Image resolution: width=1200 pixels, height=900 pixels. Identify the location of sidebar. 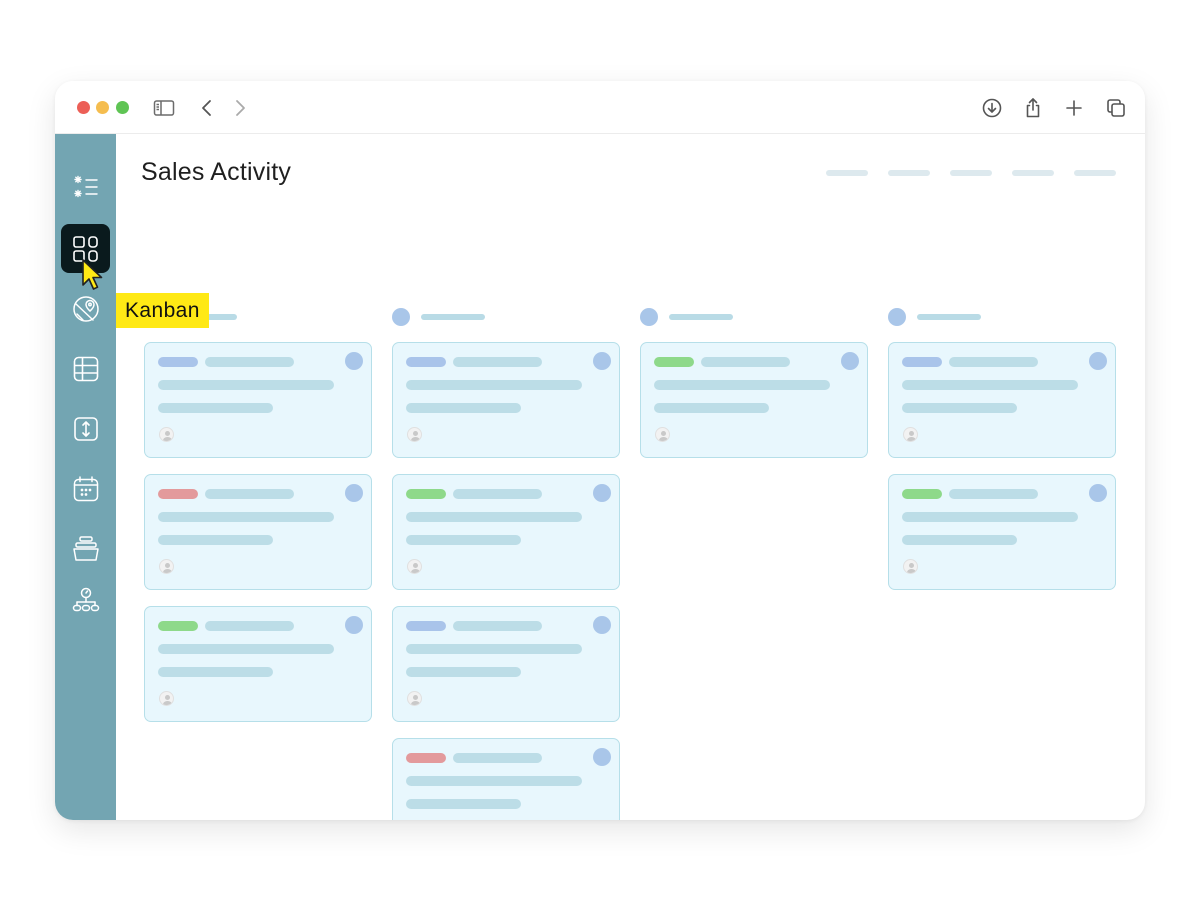
(85, 477).